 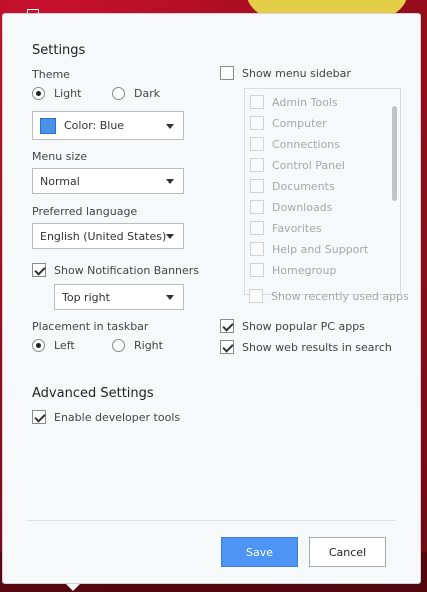 I want to click on list-item: Computer, so click(x=288, y=123).